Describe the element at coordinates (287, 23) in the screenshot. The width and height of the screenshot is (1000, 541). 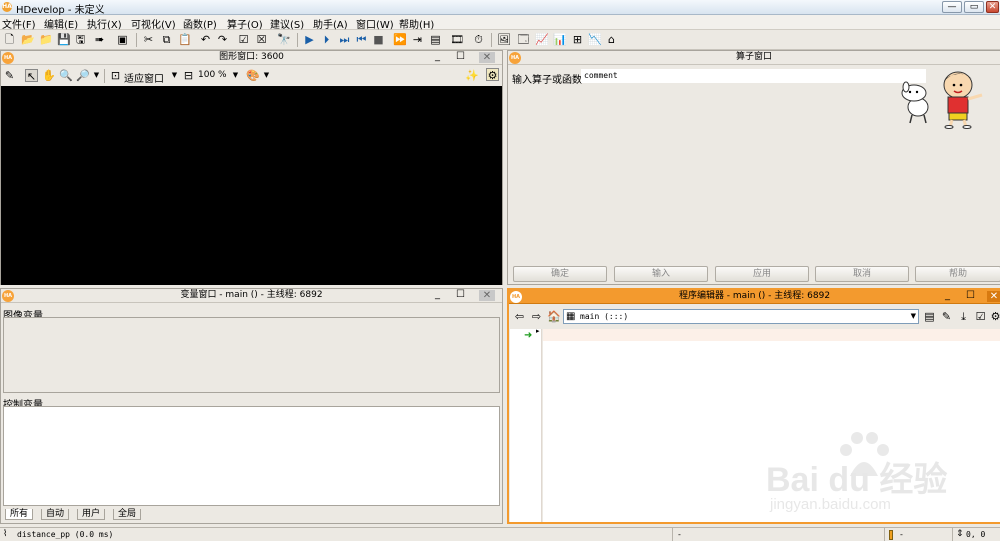
I see `menu-suggestions: 建议(S)` at that location.